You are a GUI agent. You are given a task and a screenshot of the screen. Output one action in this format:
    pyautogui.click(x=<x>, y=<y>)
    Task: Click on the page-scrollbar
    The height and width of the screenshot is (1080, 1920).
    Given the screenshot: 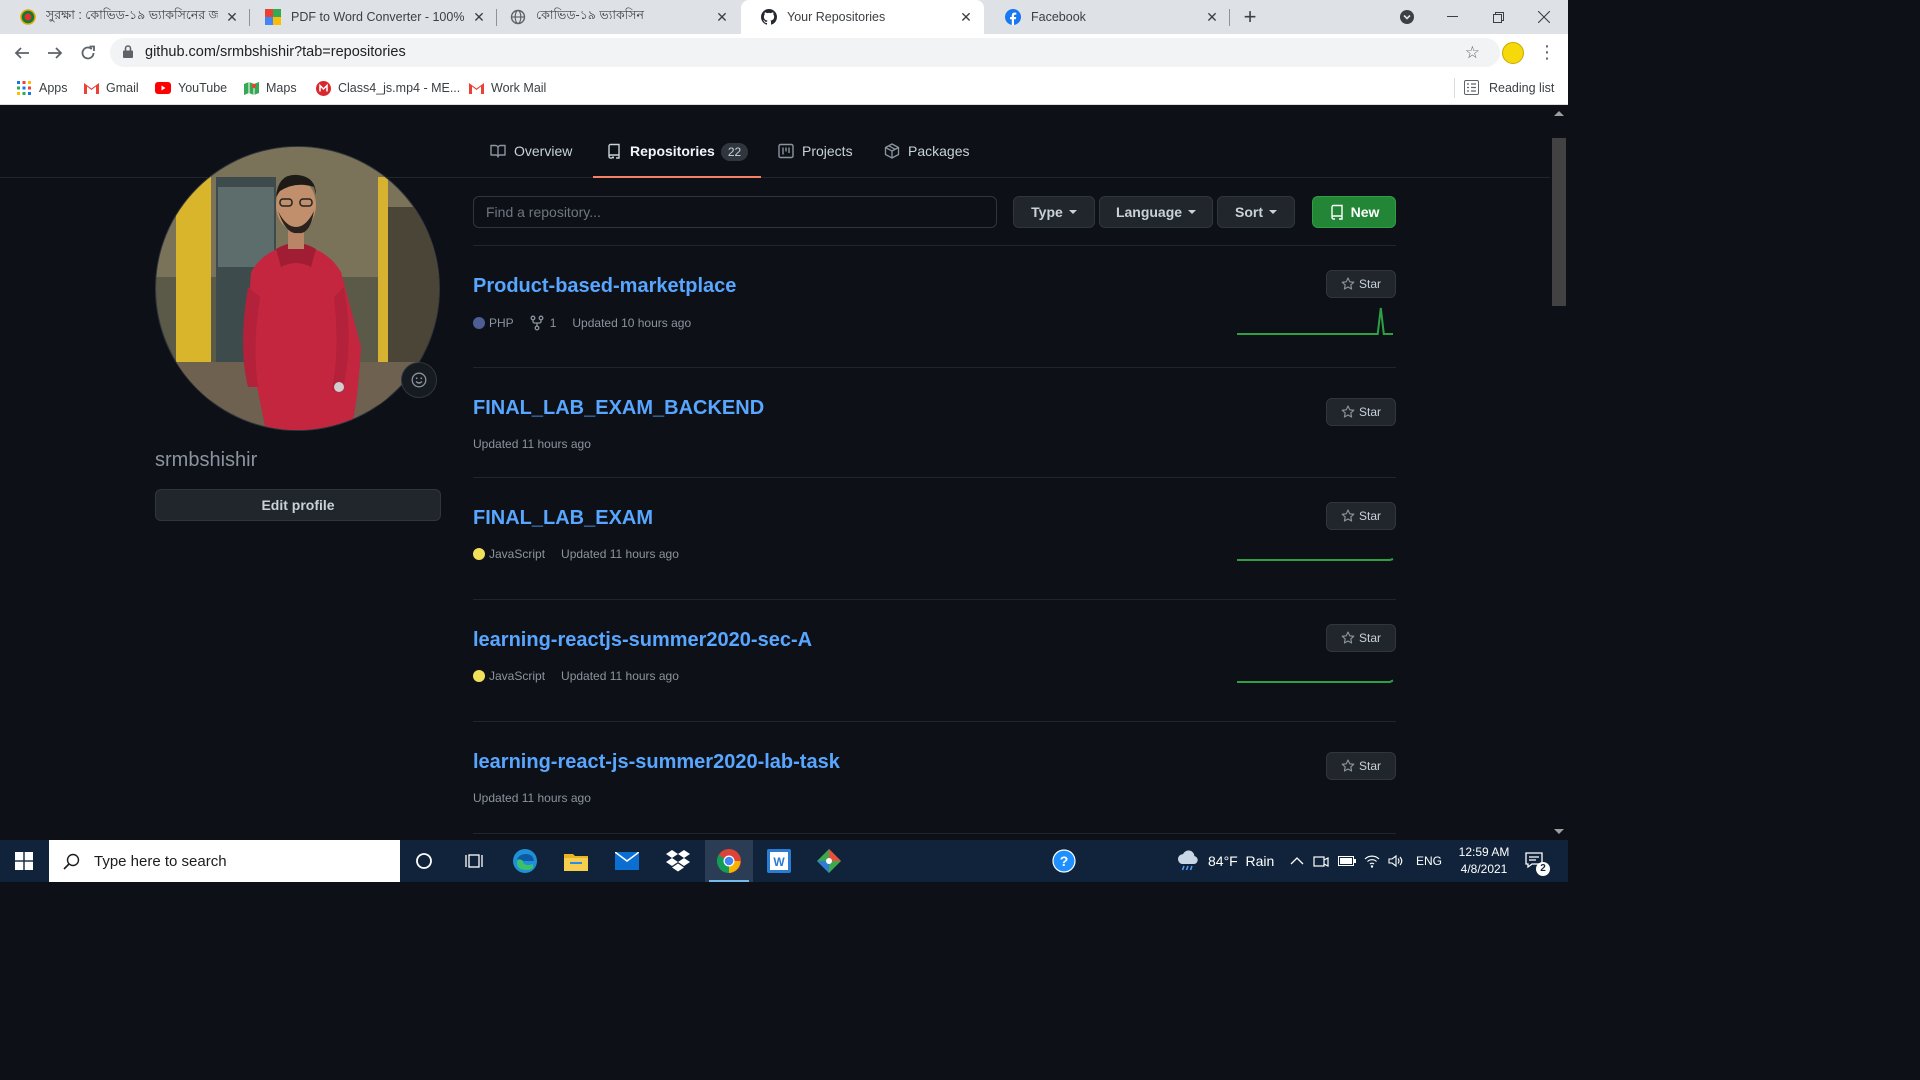 What is the action you would take?
    pyautogui.click(x=1559, y=472)
    